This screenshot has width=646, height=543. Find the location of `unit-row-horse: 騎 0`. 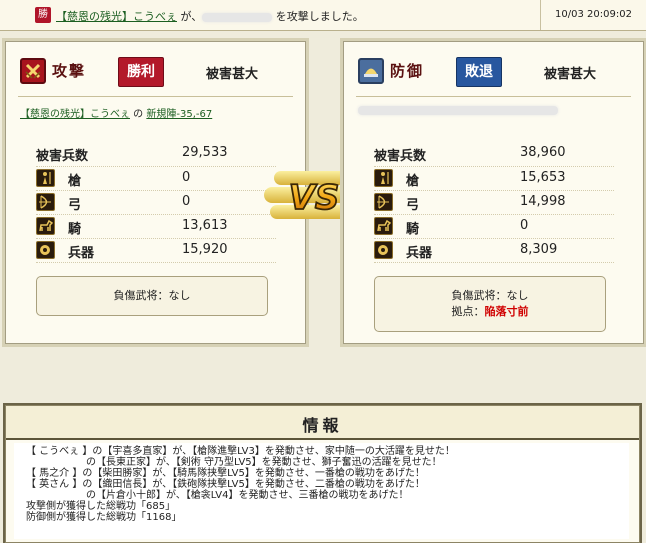

unit-row-horse: 騎 0 is located at coordinates (494, 227).